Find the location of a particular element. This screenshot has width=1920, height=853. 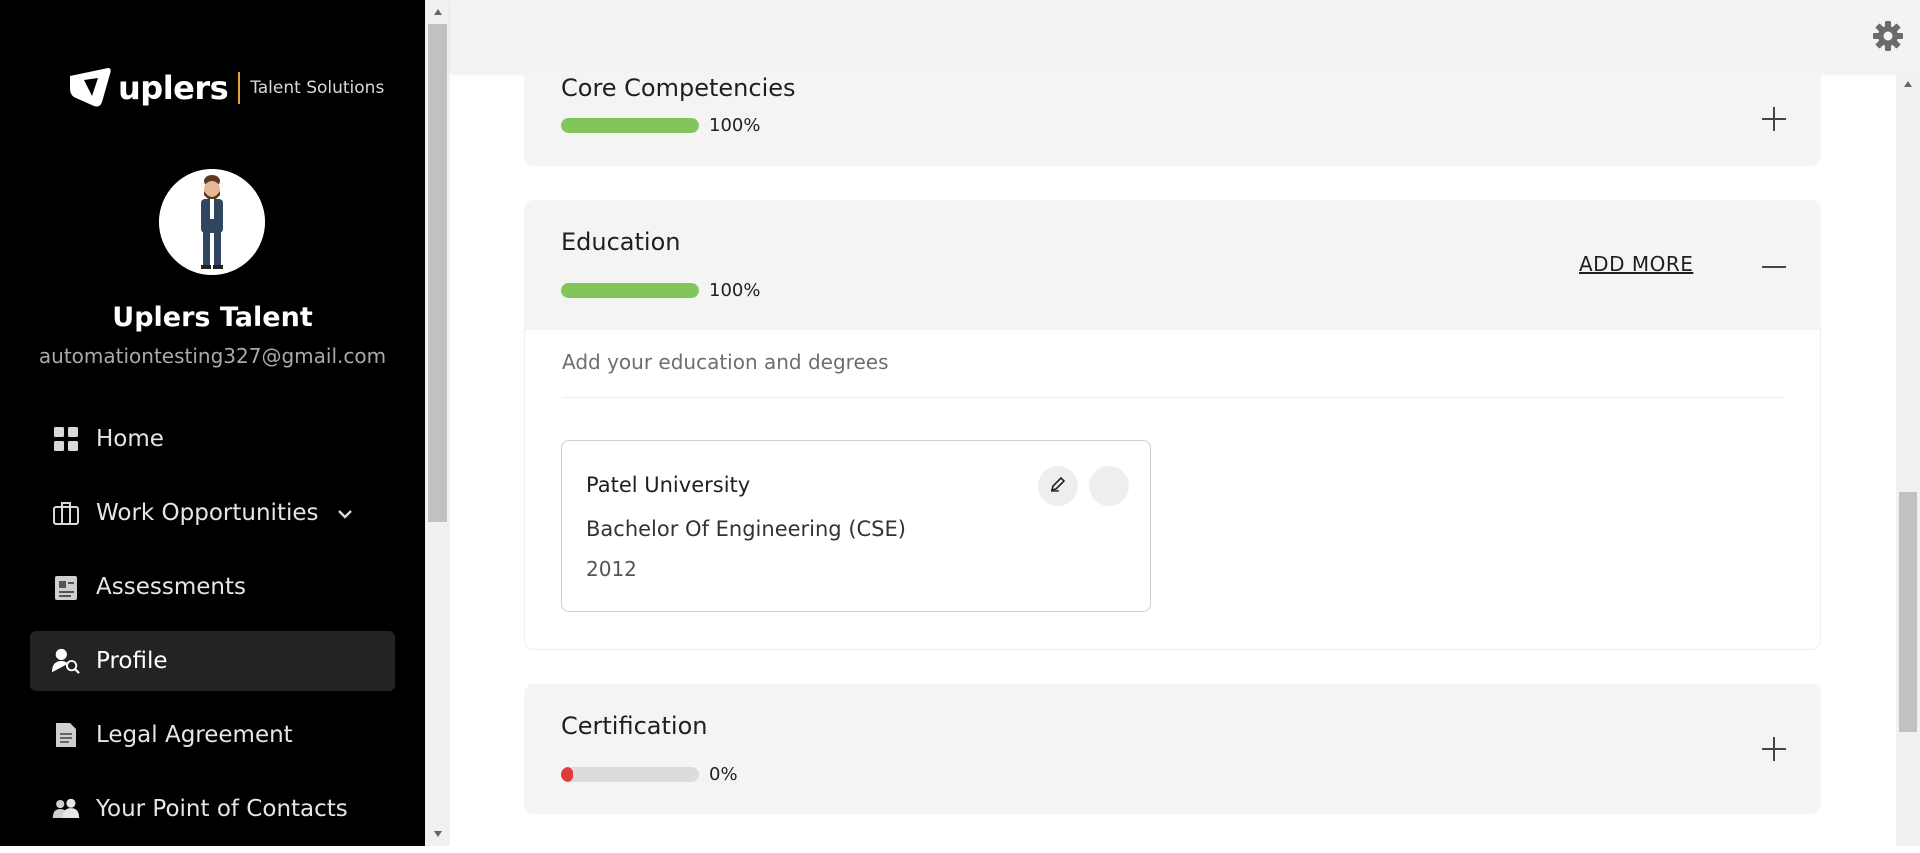

education-year: 2012 is located at coordinates (611, 569).